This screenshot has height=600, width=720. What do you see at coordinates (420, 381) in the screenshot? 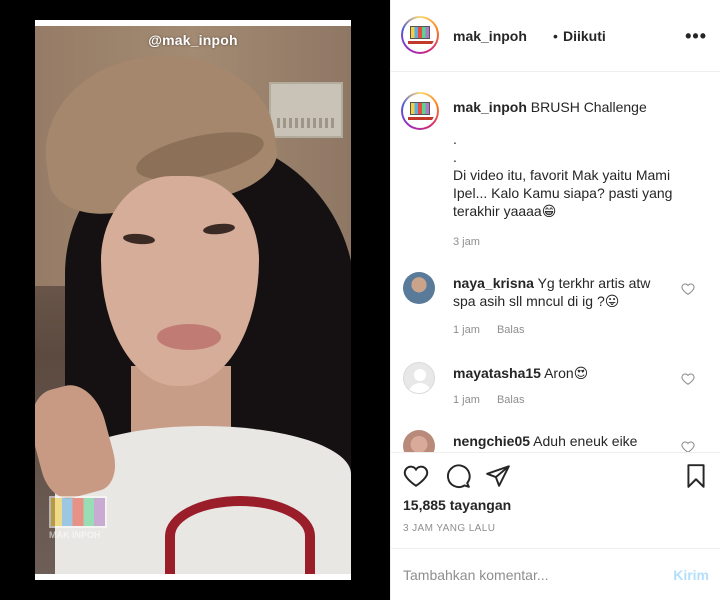
I see `user-silhouette-icon` at bounding box center [420, 381].